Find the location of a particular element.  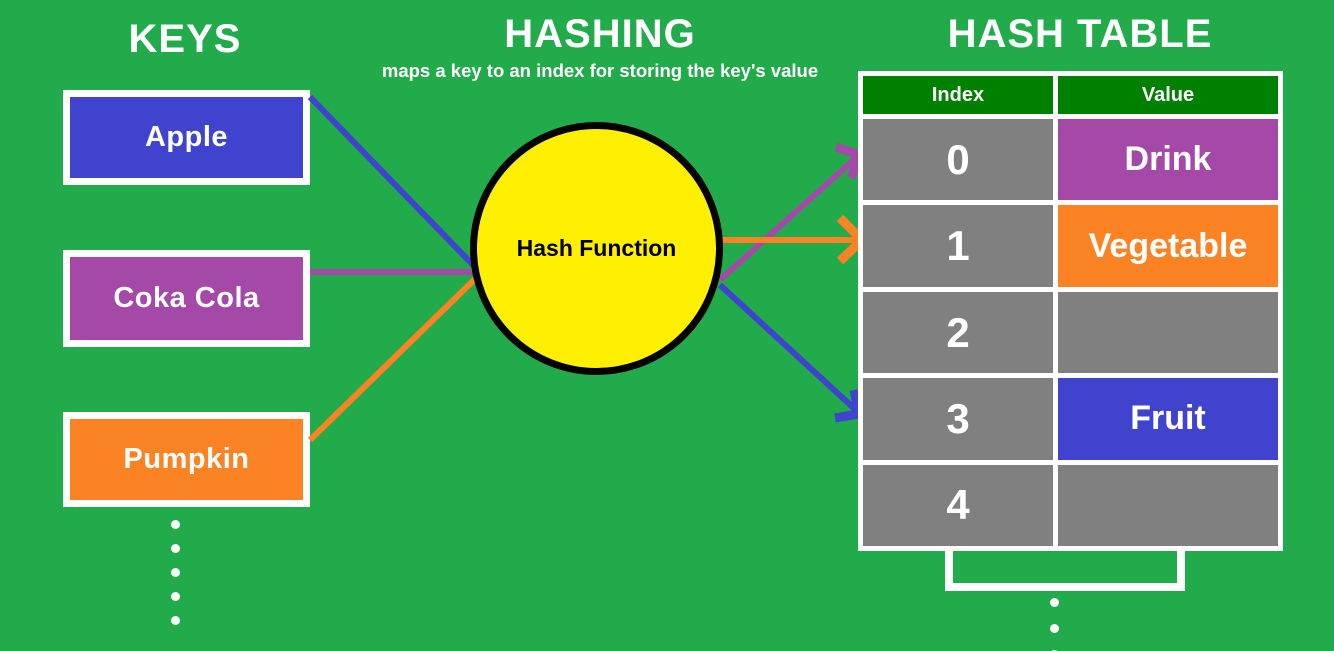

table-row: 2 is located at coordinates (1070, 332).